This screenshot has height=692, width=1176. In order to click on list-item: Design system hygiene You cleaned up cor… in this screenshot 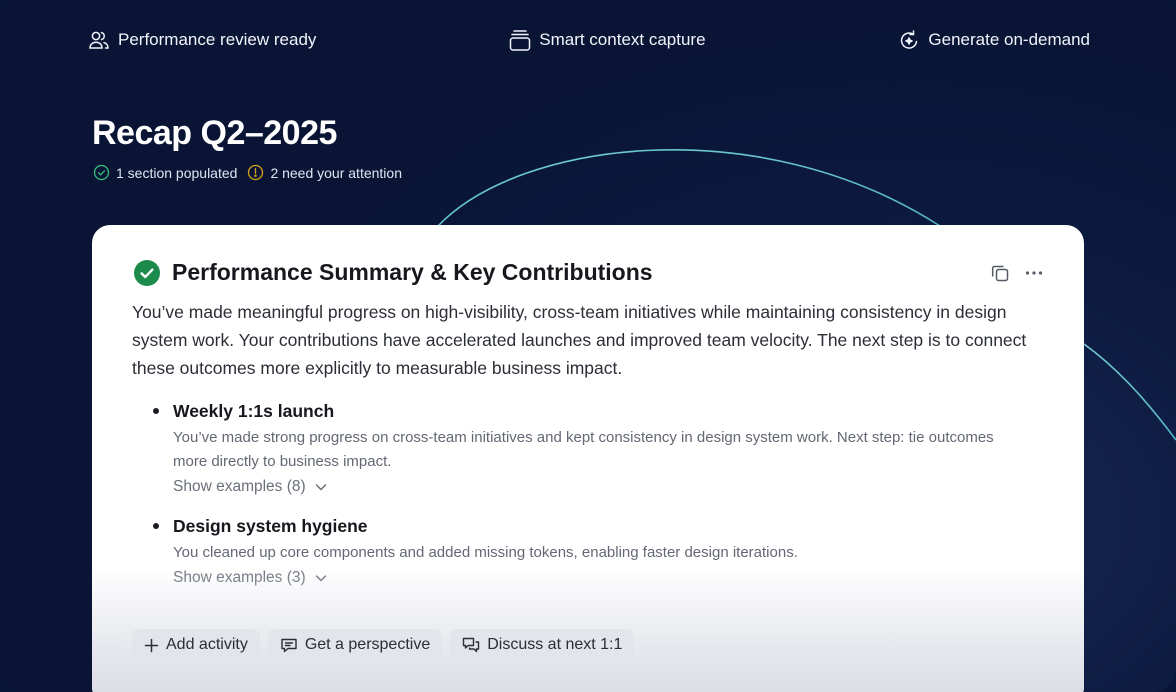, I will do `click(592, 550)`.